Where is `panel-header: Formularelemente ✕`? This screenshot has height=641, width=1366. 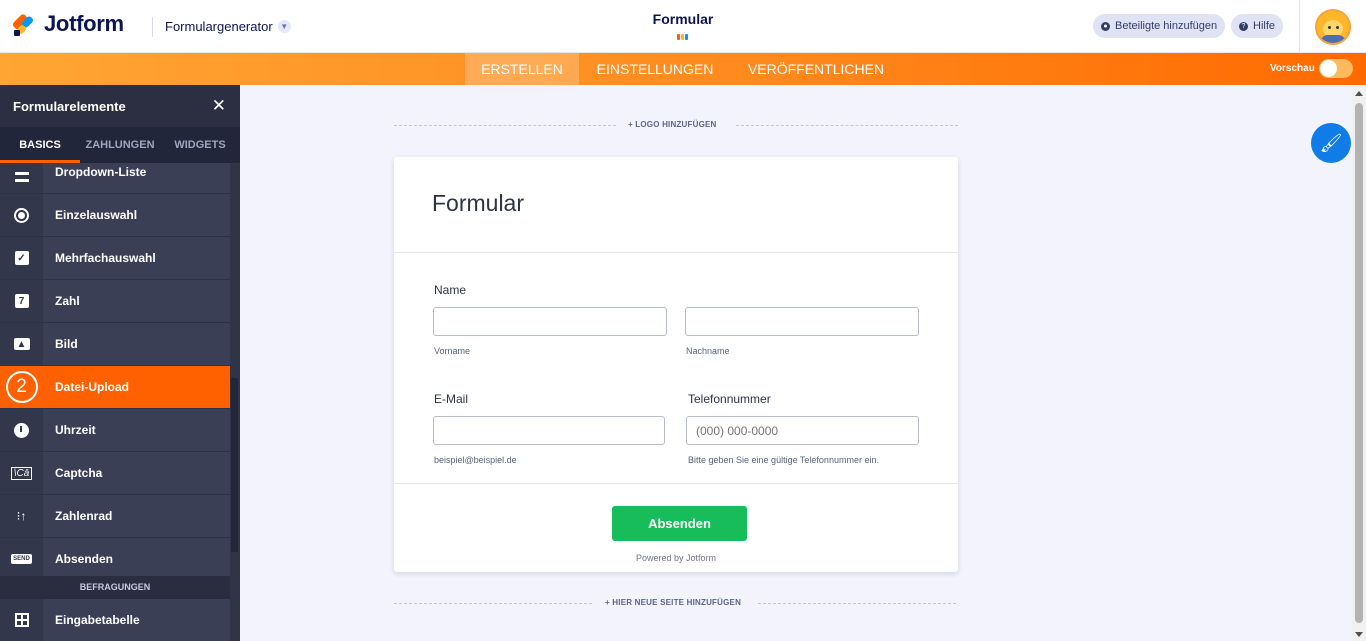
panel-header: Formularelemente ✕ is located at coordinates (120, 106).